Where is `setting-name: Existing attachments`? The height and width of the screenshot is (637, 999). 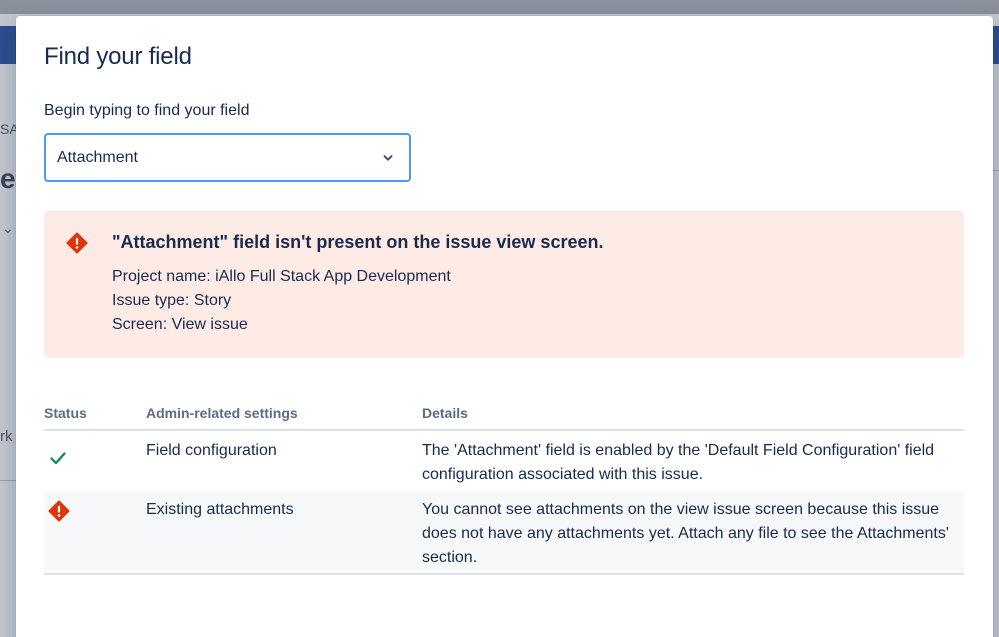 setting-name: Existing attachments is located at coordinates (220, 509).